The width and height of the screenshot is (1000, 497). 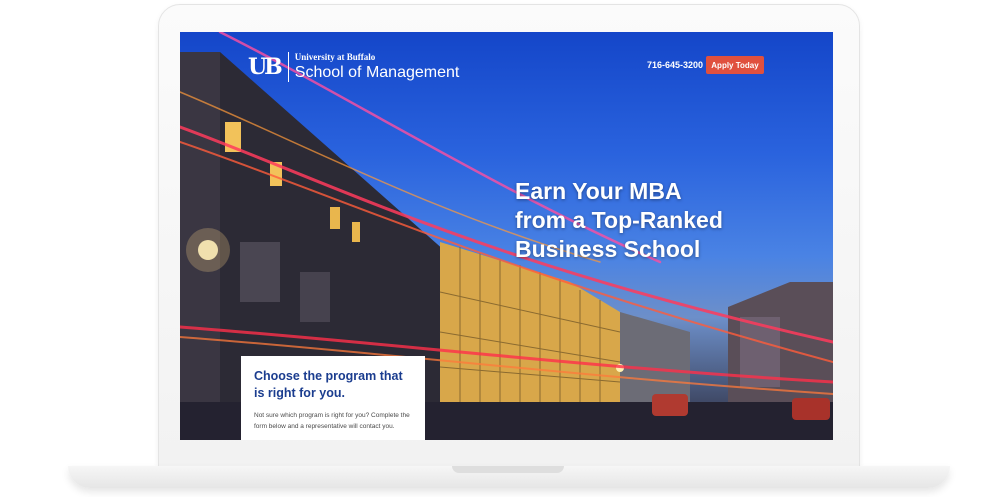 I want to click on headline-line-3: Business School, so click(x=608, y=249).